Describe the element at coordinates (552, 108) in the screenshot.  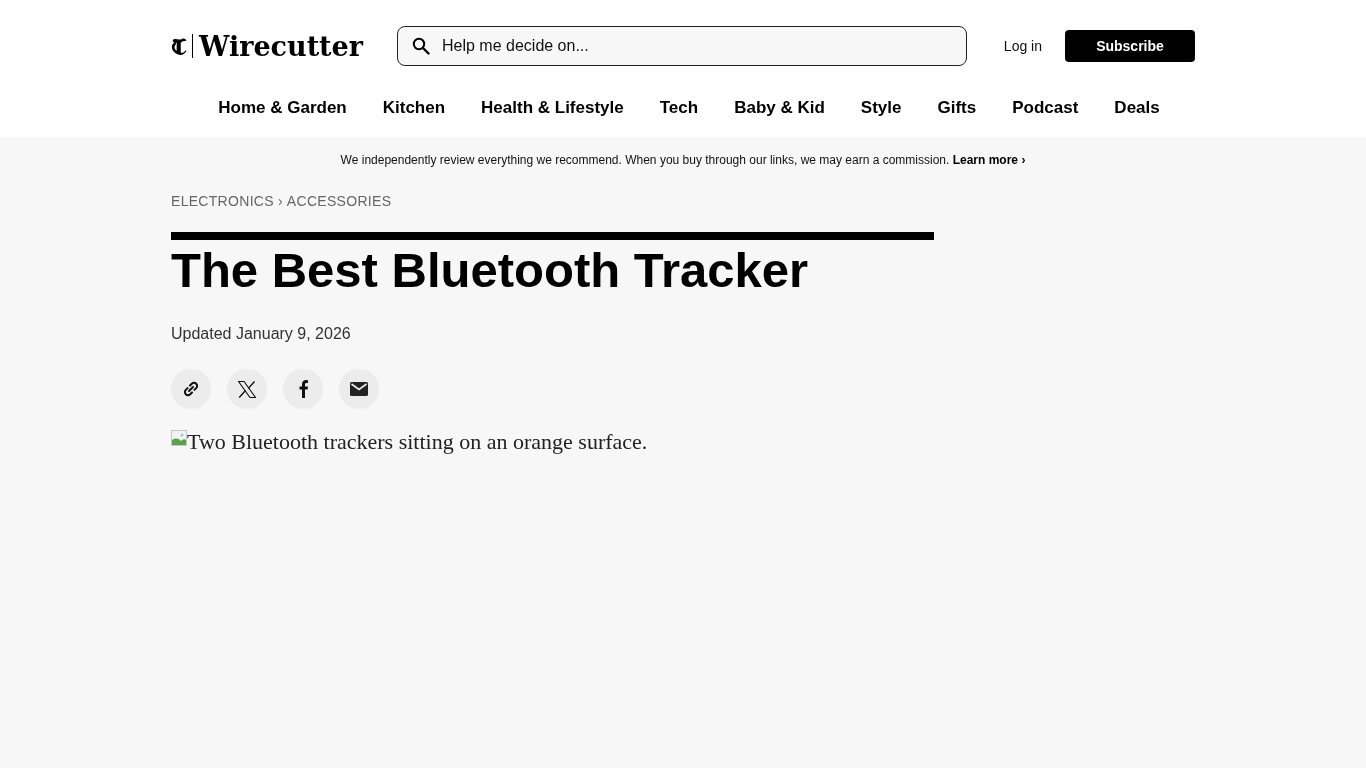
I see `nav-link: Health & Lifestyle` at that location.